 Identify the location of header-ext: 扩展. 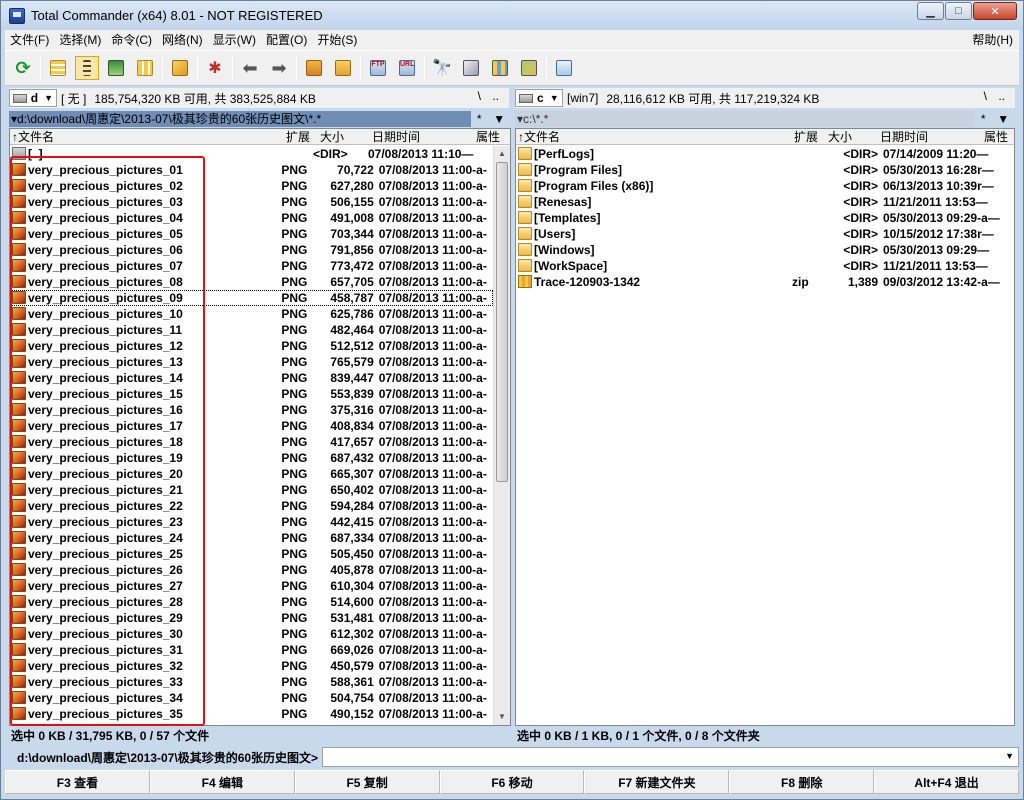
(811, 136).